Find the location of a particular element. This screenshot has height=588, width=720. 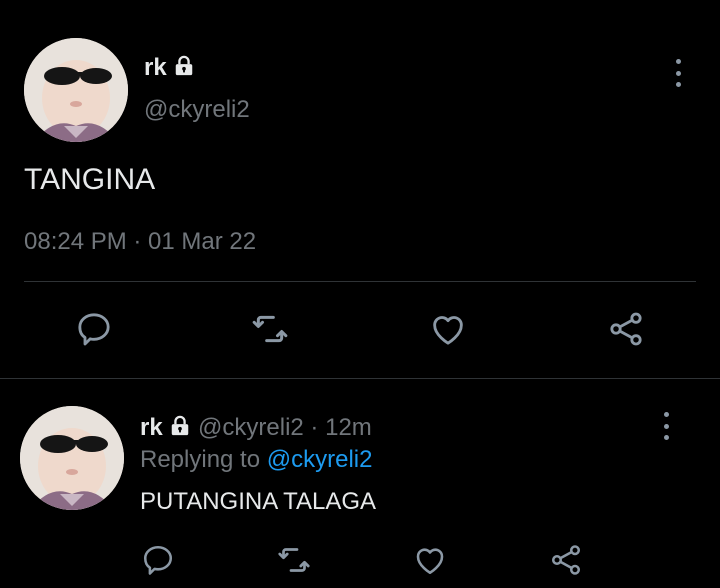

replying-prefix: Replying to is located at coordinates (200, 459).